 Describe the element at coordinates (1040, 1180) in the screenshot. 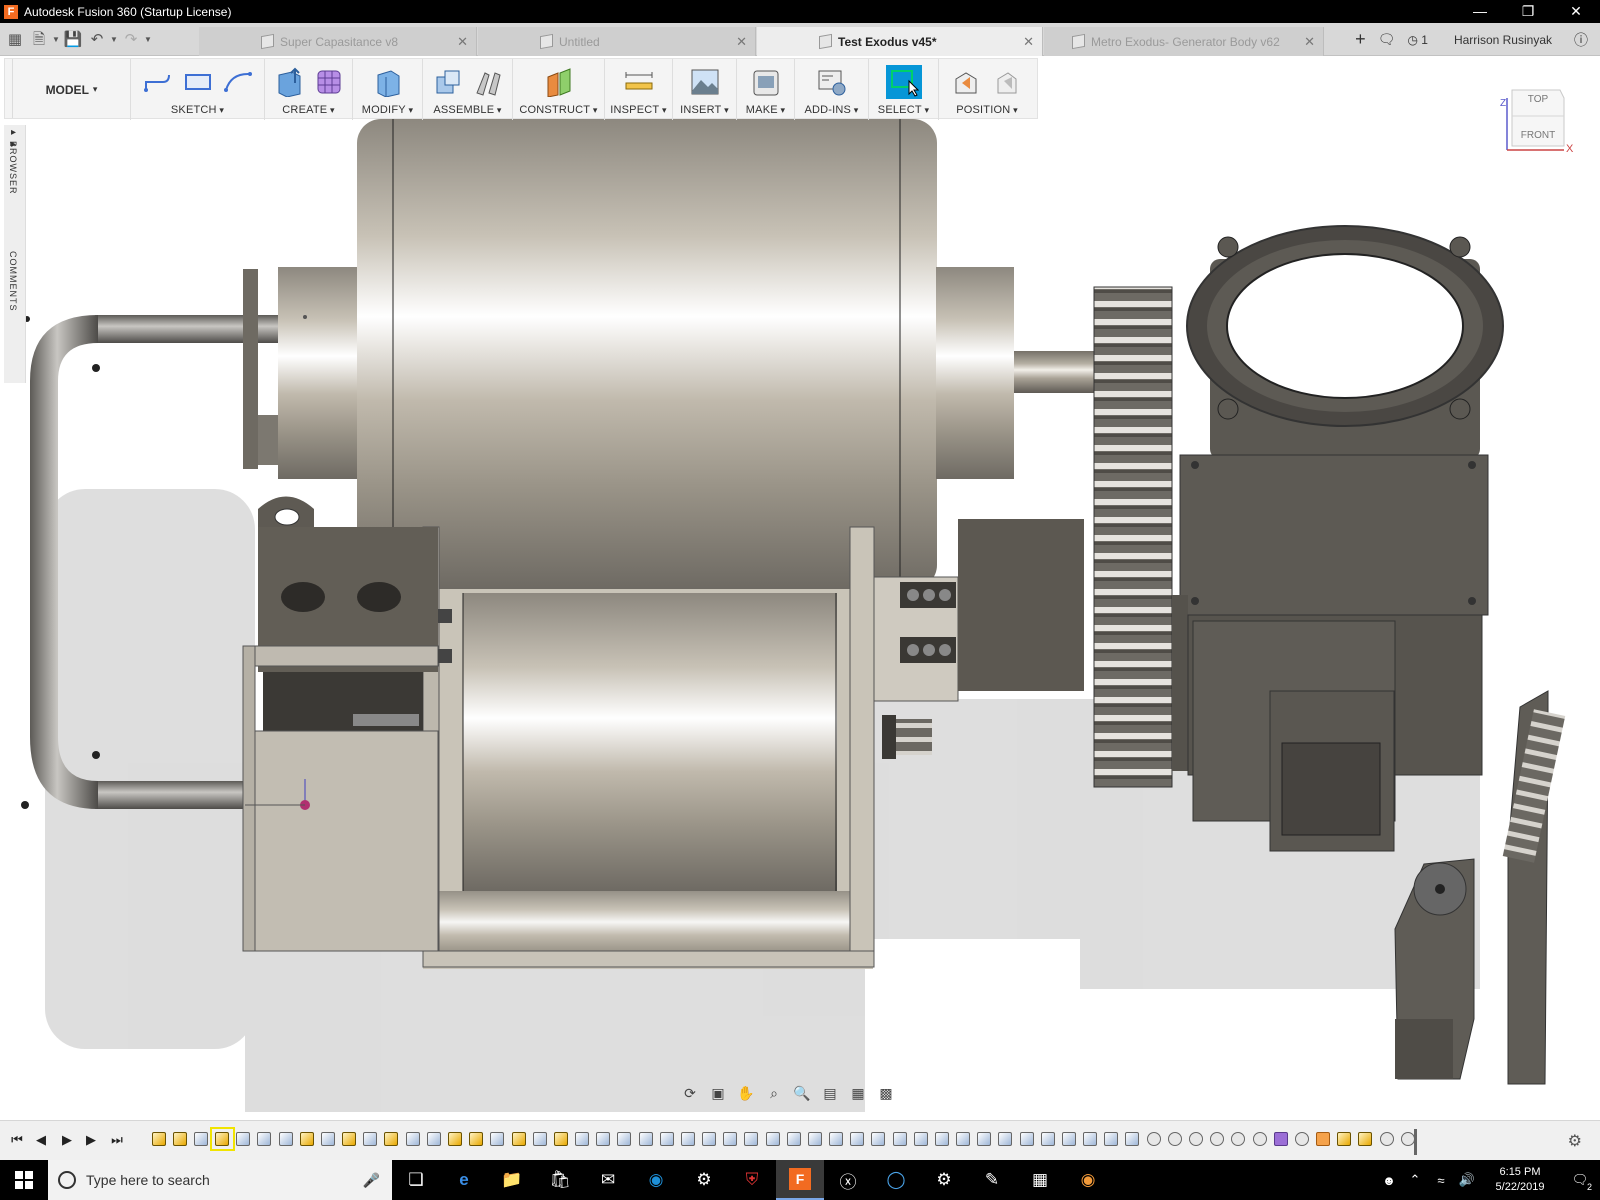

I see `calculator-icon: ▦` at that location.